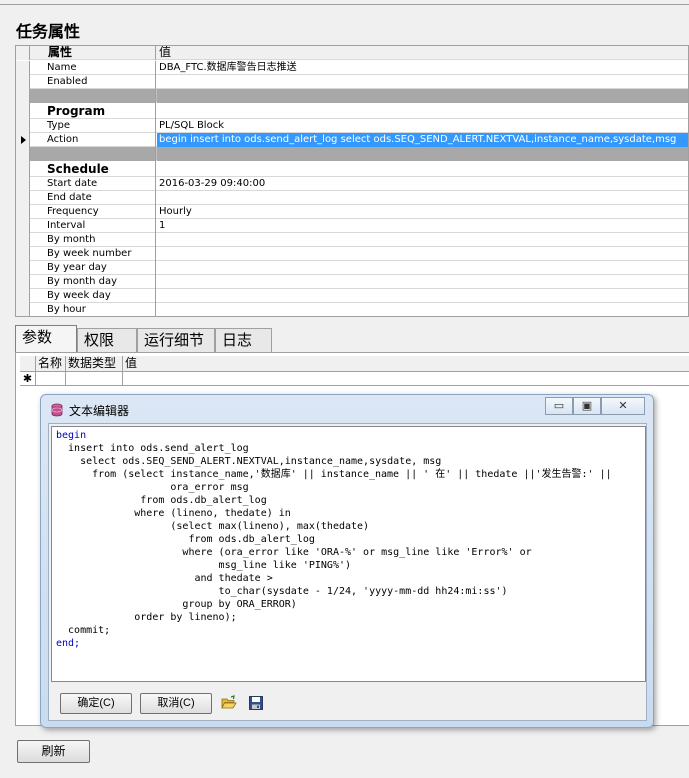  Describe the element at coordinates (51, 364) in the screenshot. I see `column-header-name: 名称` at that location.